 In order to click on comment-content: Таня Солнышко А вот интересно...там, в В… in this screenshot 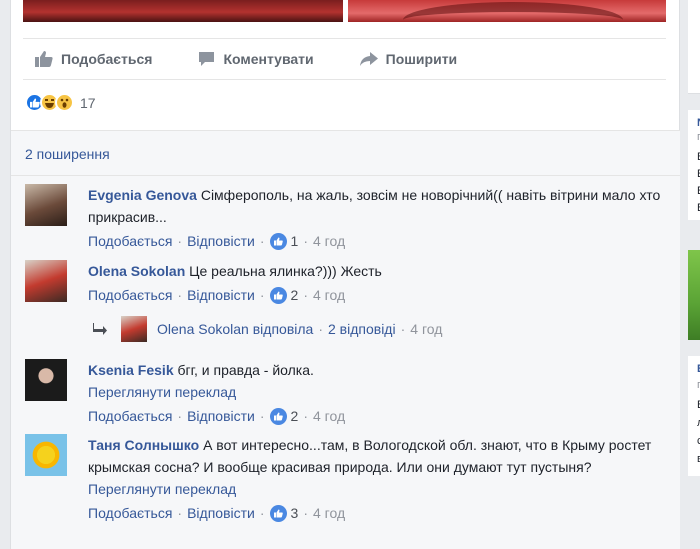, I will do `click(378, 456)`.